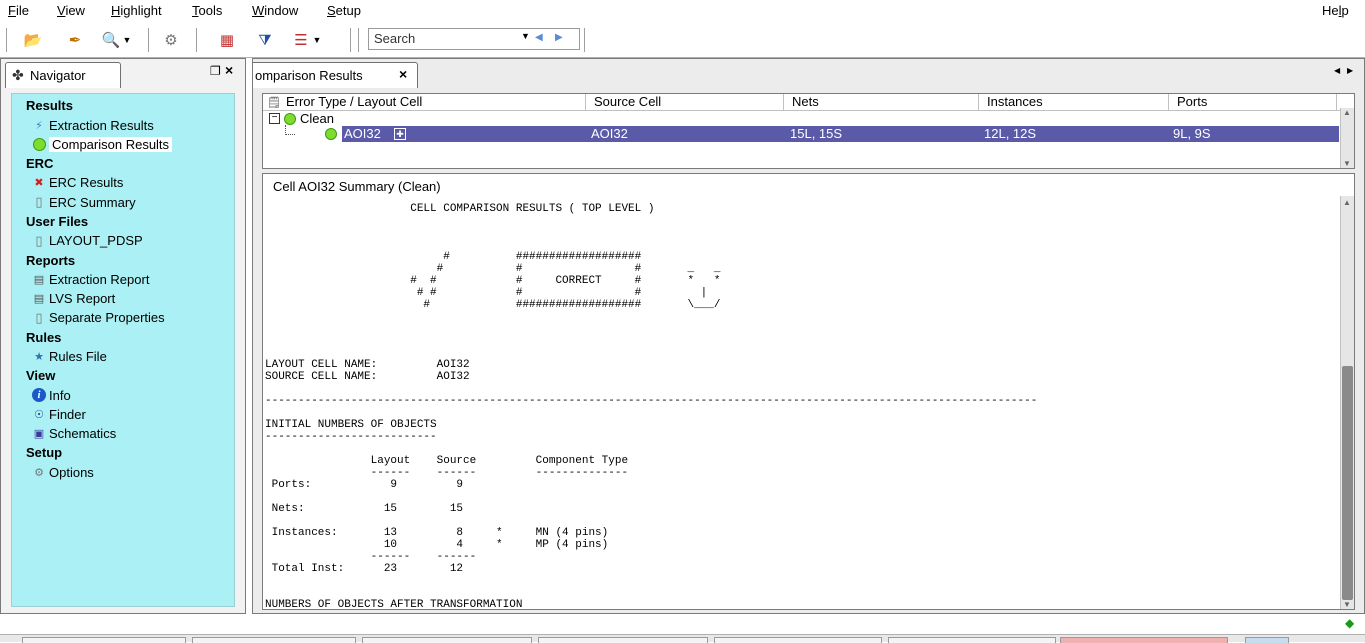 The image size is (1365, 643). What do you see at coordinates (227, 40) in the screenshot?
I see `color-grid-icon: ▦` at bounding box center [227, 40].